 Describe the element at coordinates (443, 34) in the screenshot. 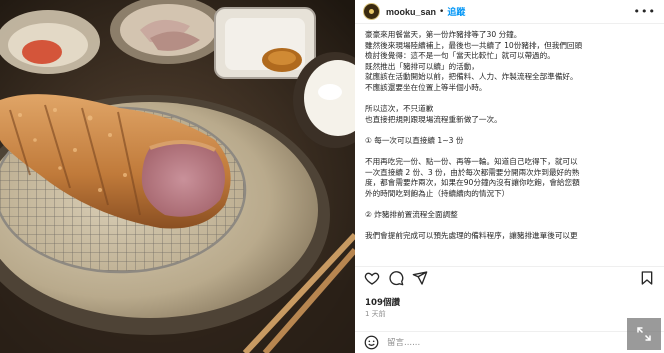

I see `caption-line: 豪豪來用餐當天，第一份炸豬排等了30 分鐘。` at that location.